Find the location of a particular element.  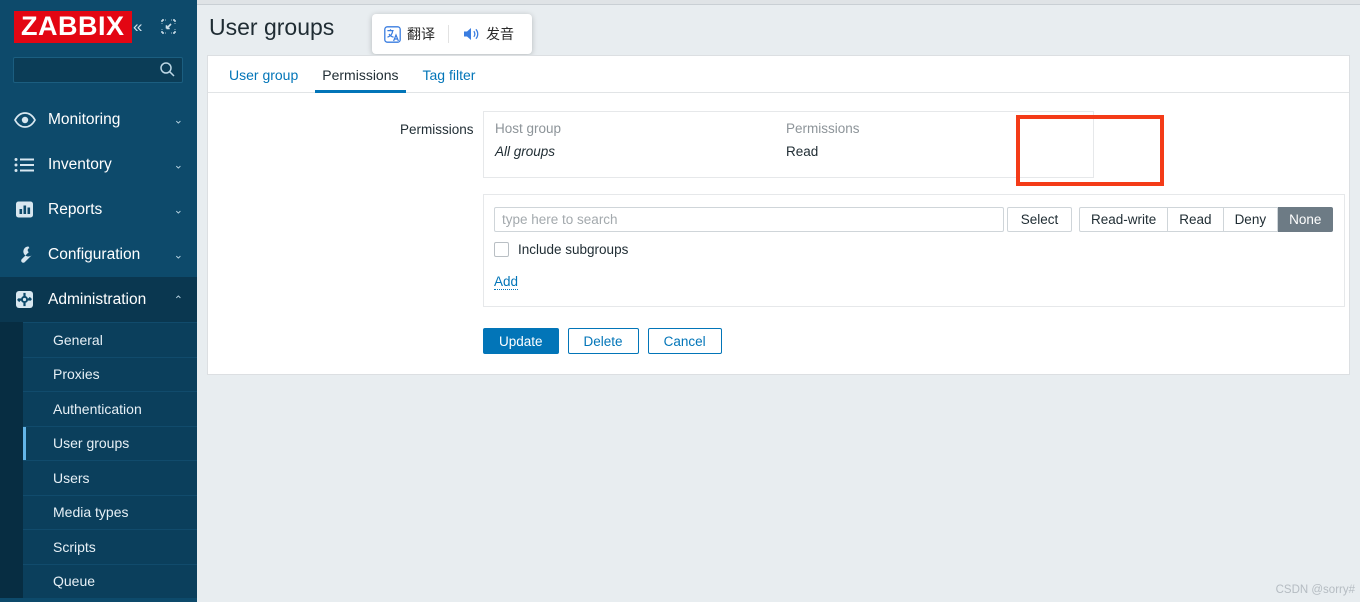

sidebar-item-label: Reports is located at coordinates (75, 209).